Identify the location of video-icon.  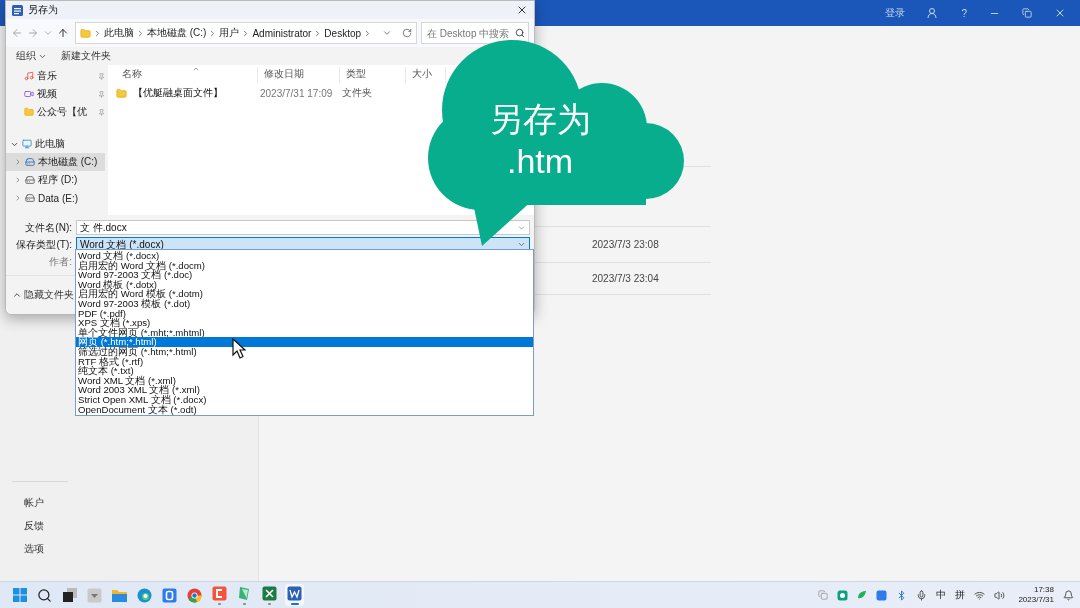
(29, 94).